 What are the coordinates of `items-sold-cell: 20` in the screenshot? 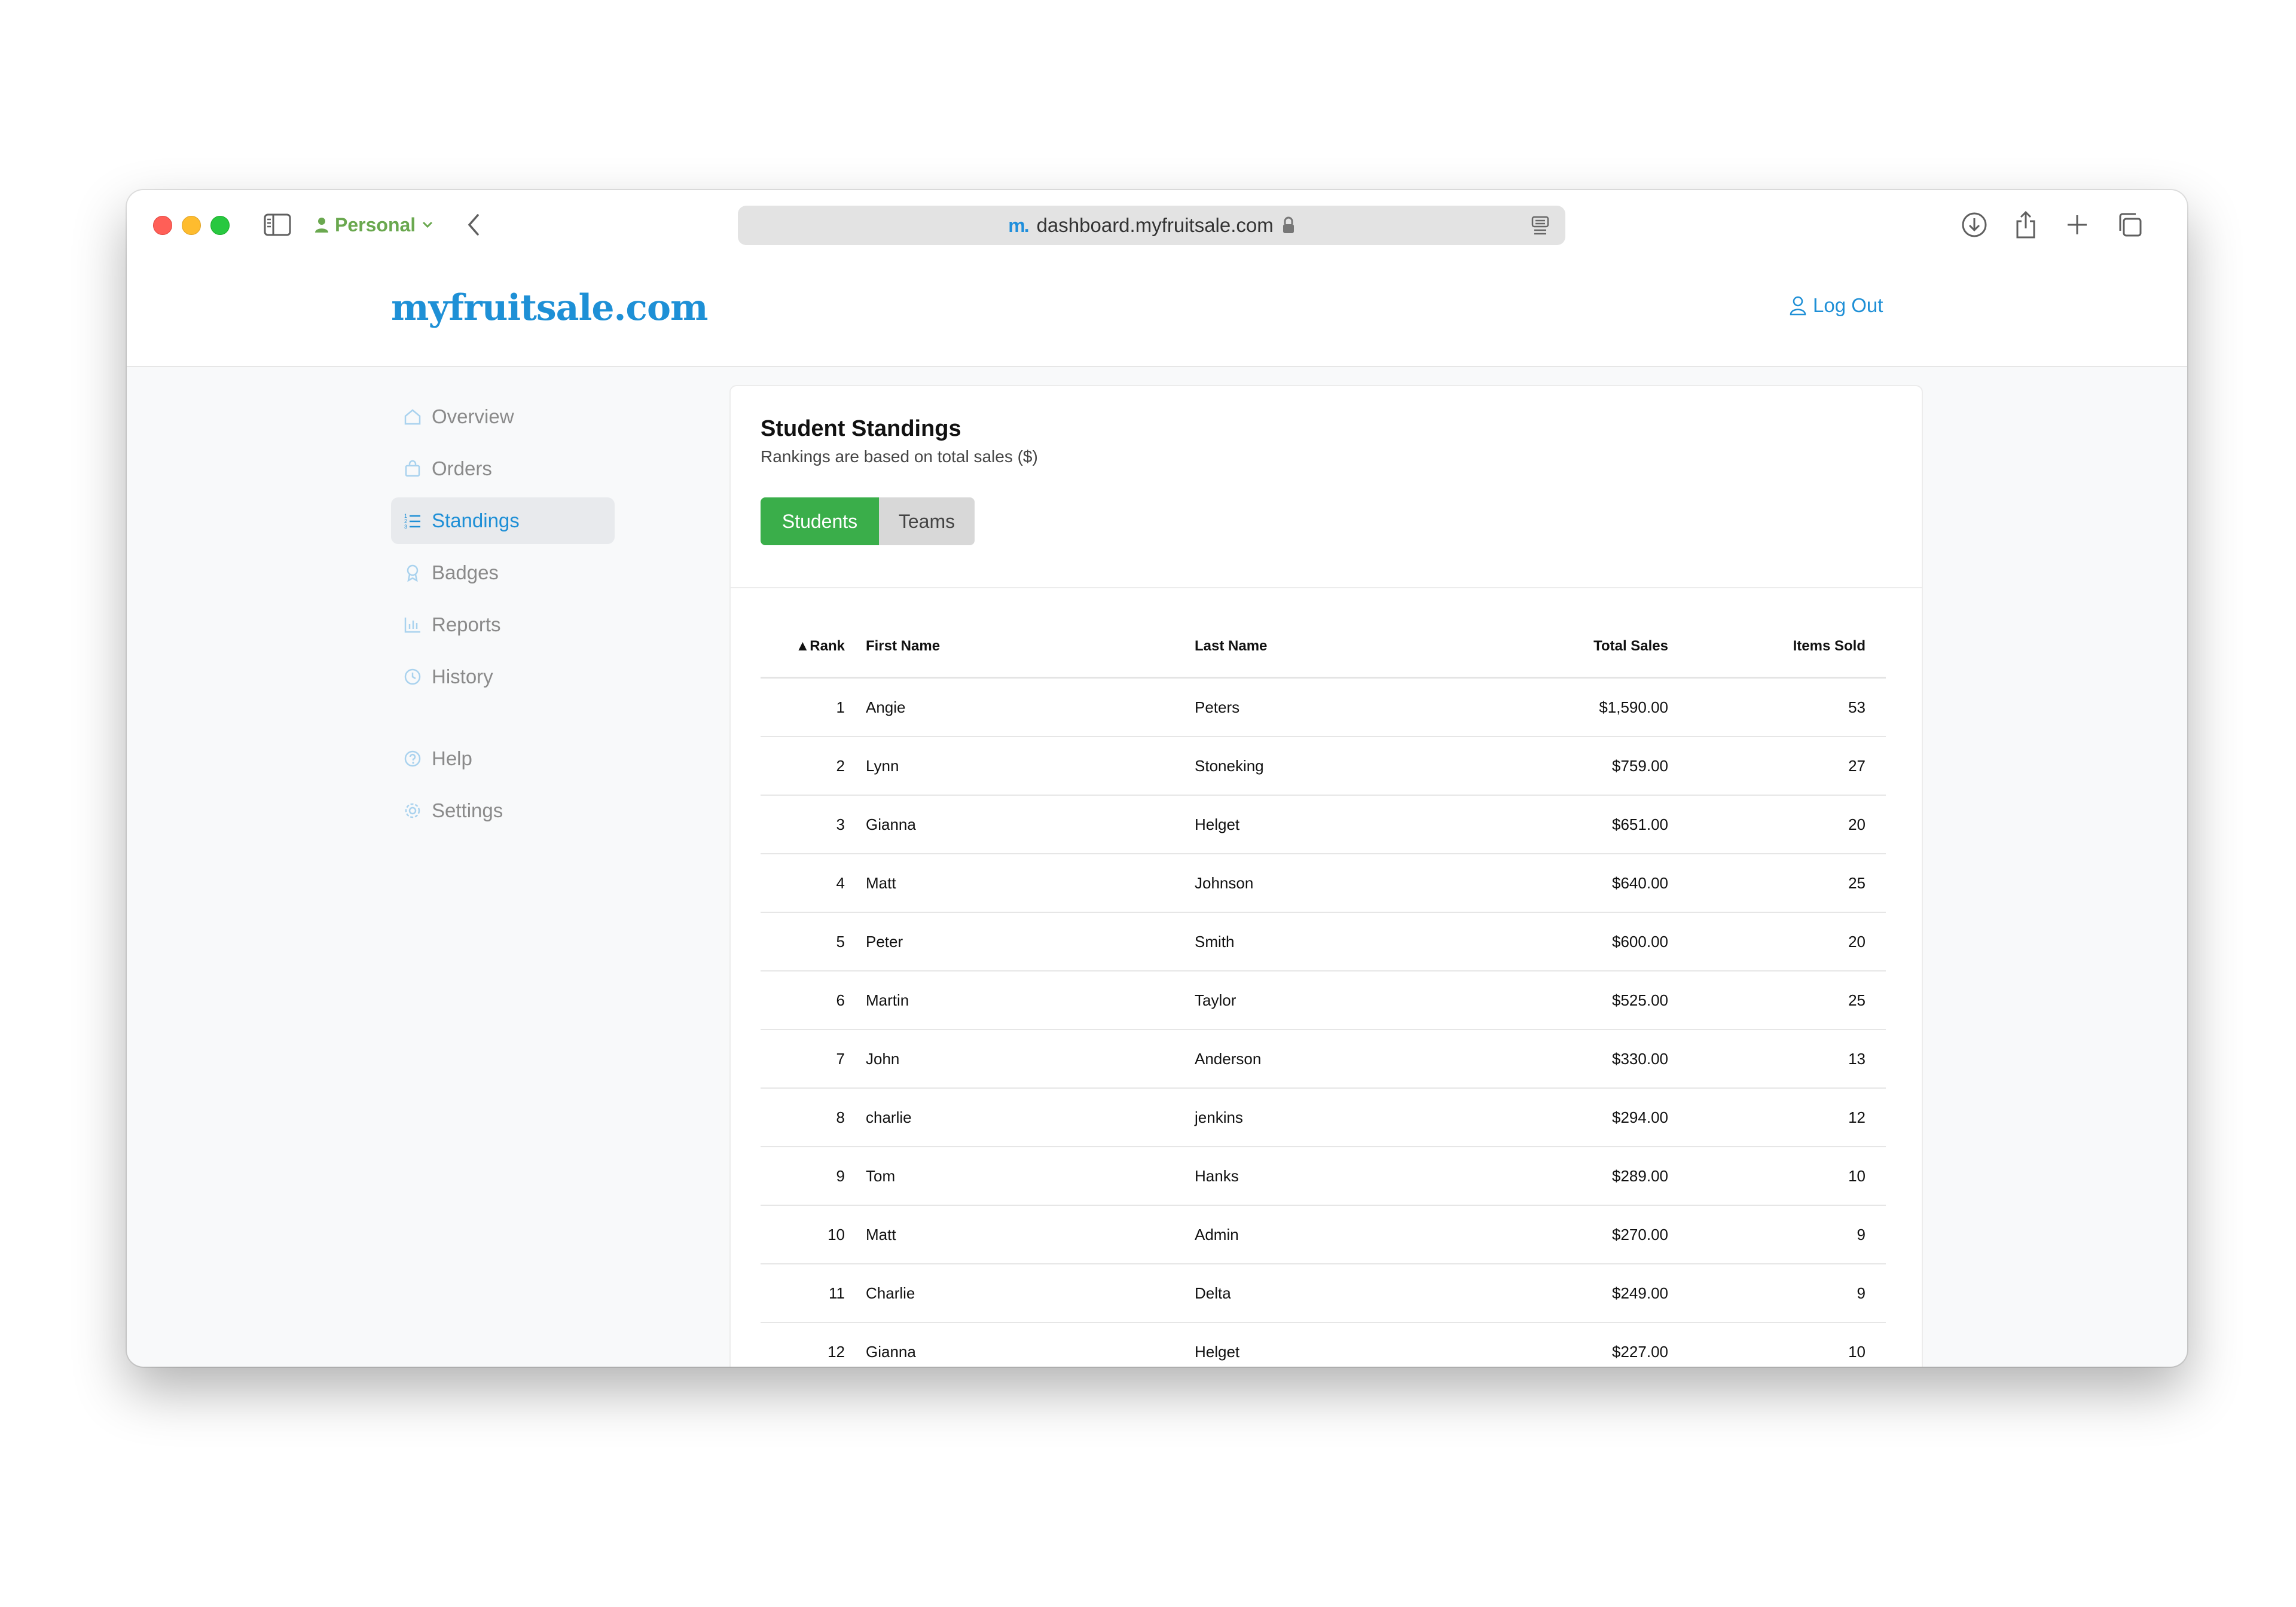 It's located at (1777, 941).